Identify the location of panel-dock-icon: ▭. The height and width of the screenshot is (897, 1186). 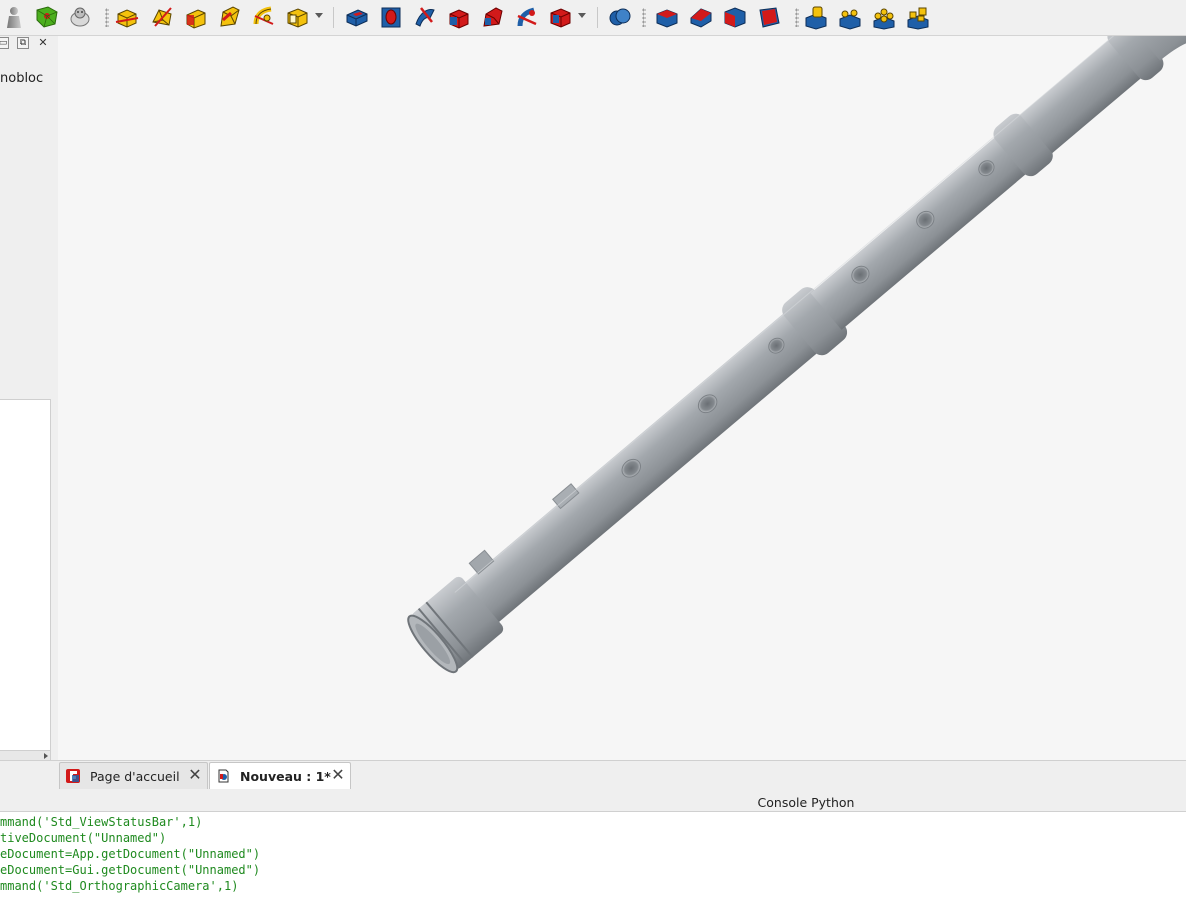
(4, 43).